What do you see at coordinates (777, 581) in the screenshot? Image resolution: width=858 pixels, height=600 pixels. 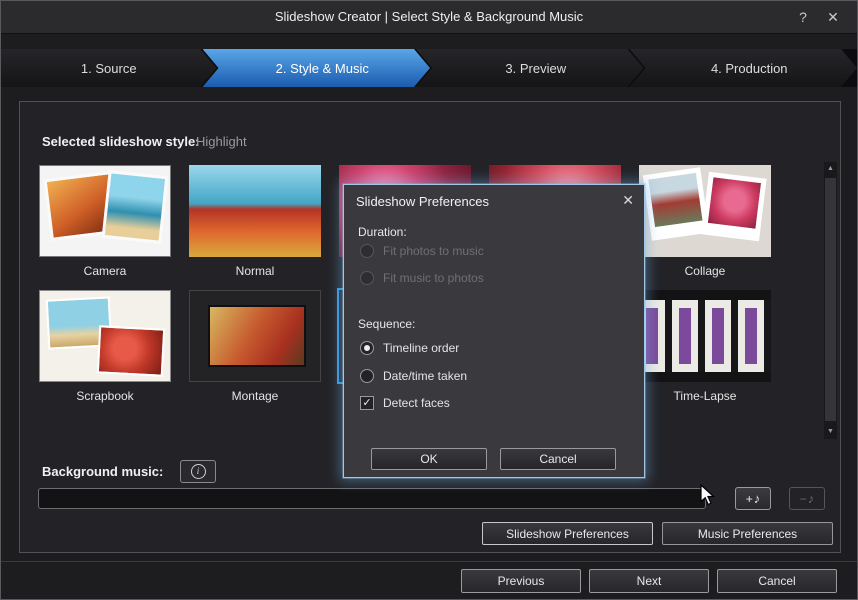 I see `cancel-button: Cancel` at bounding box center [777, 581].